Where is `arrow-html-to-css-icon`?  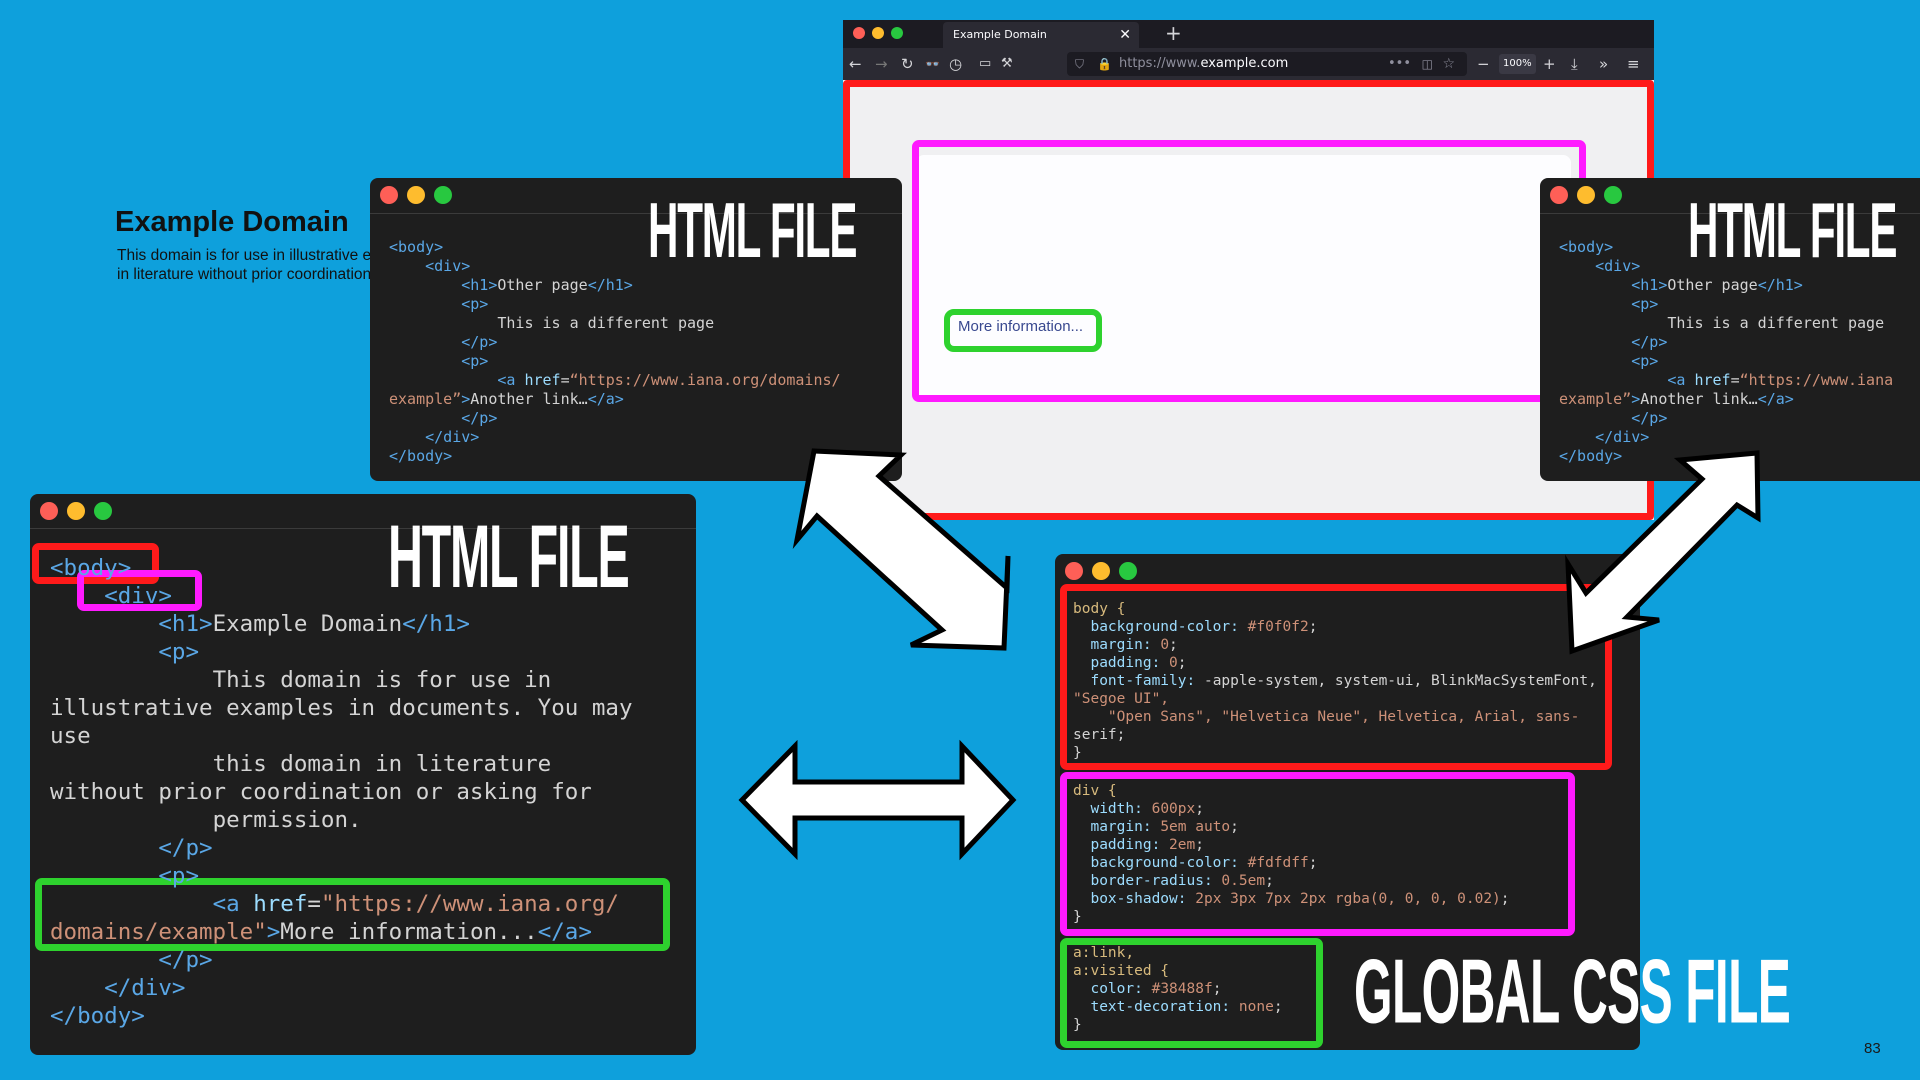
arrow-html-to-css-icon is located at coordinates (877, 800).